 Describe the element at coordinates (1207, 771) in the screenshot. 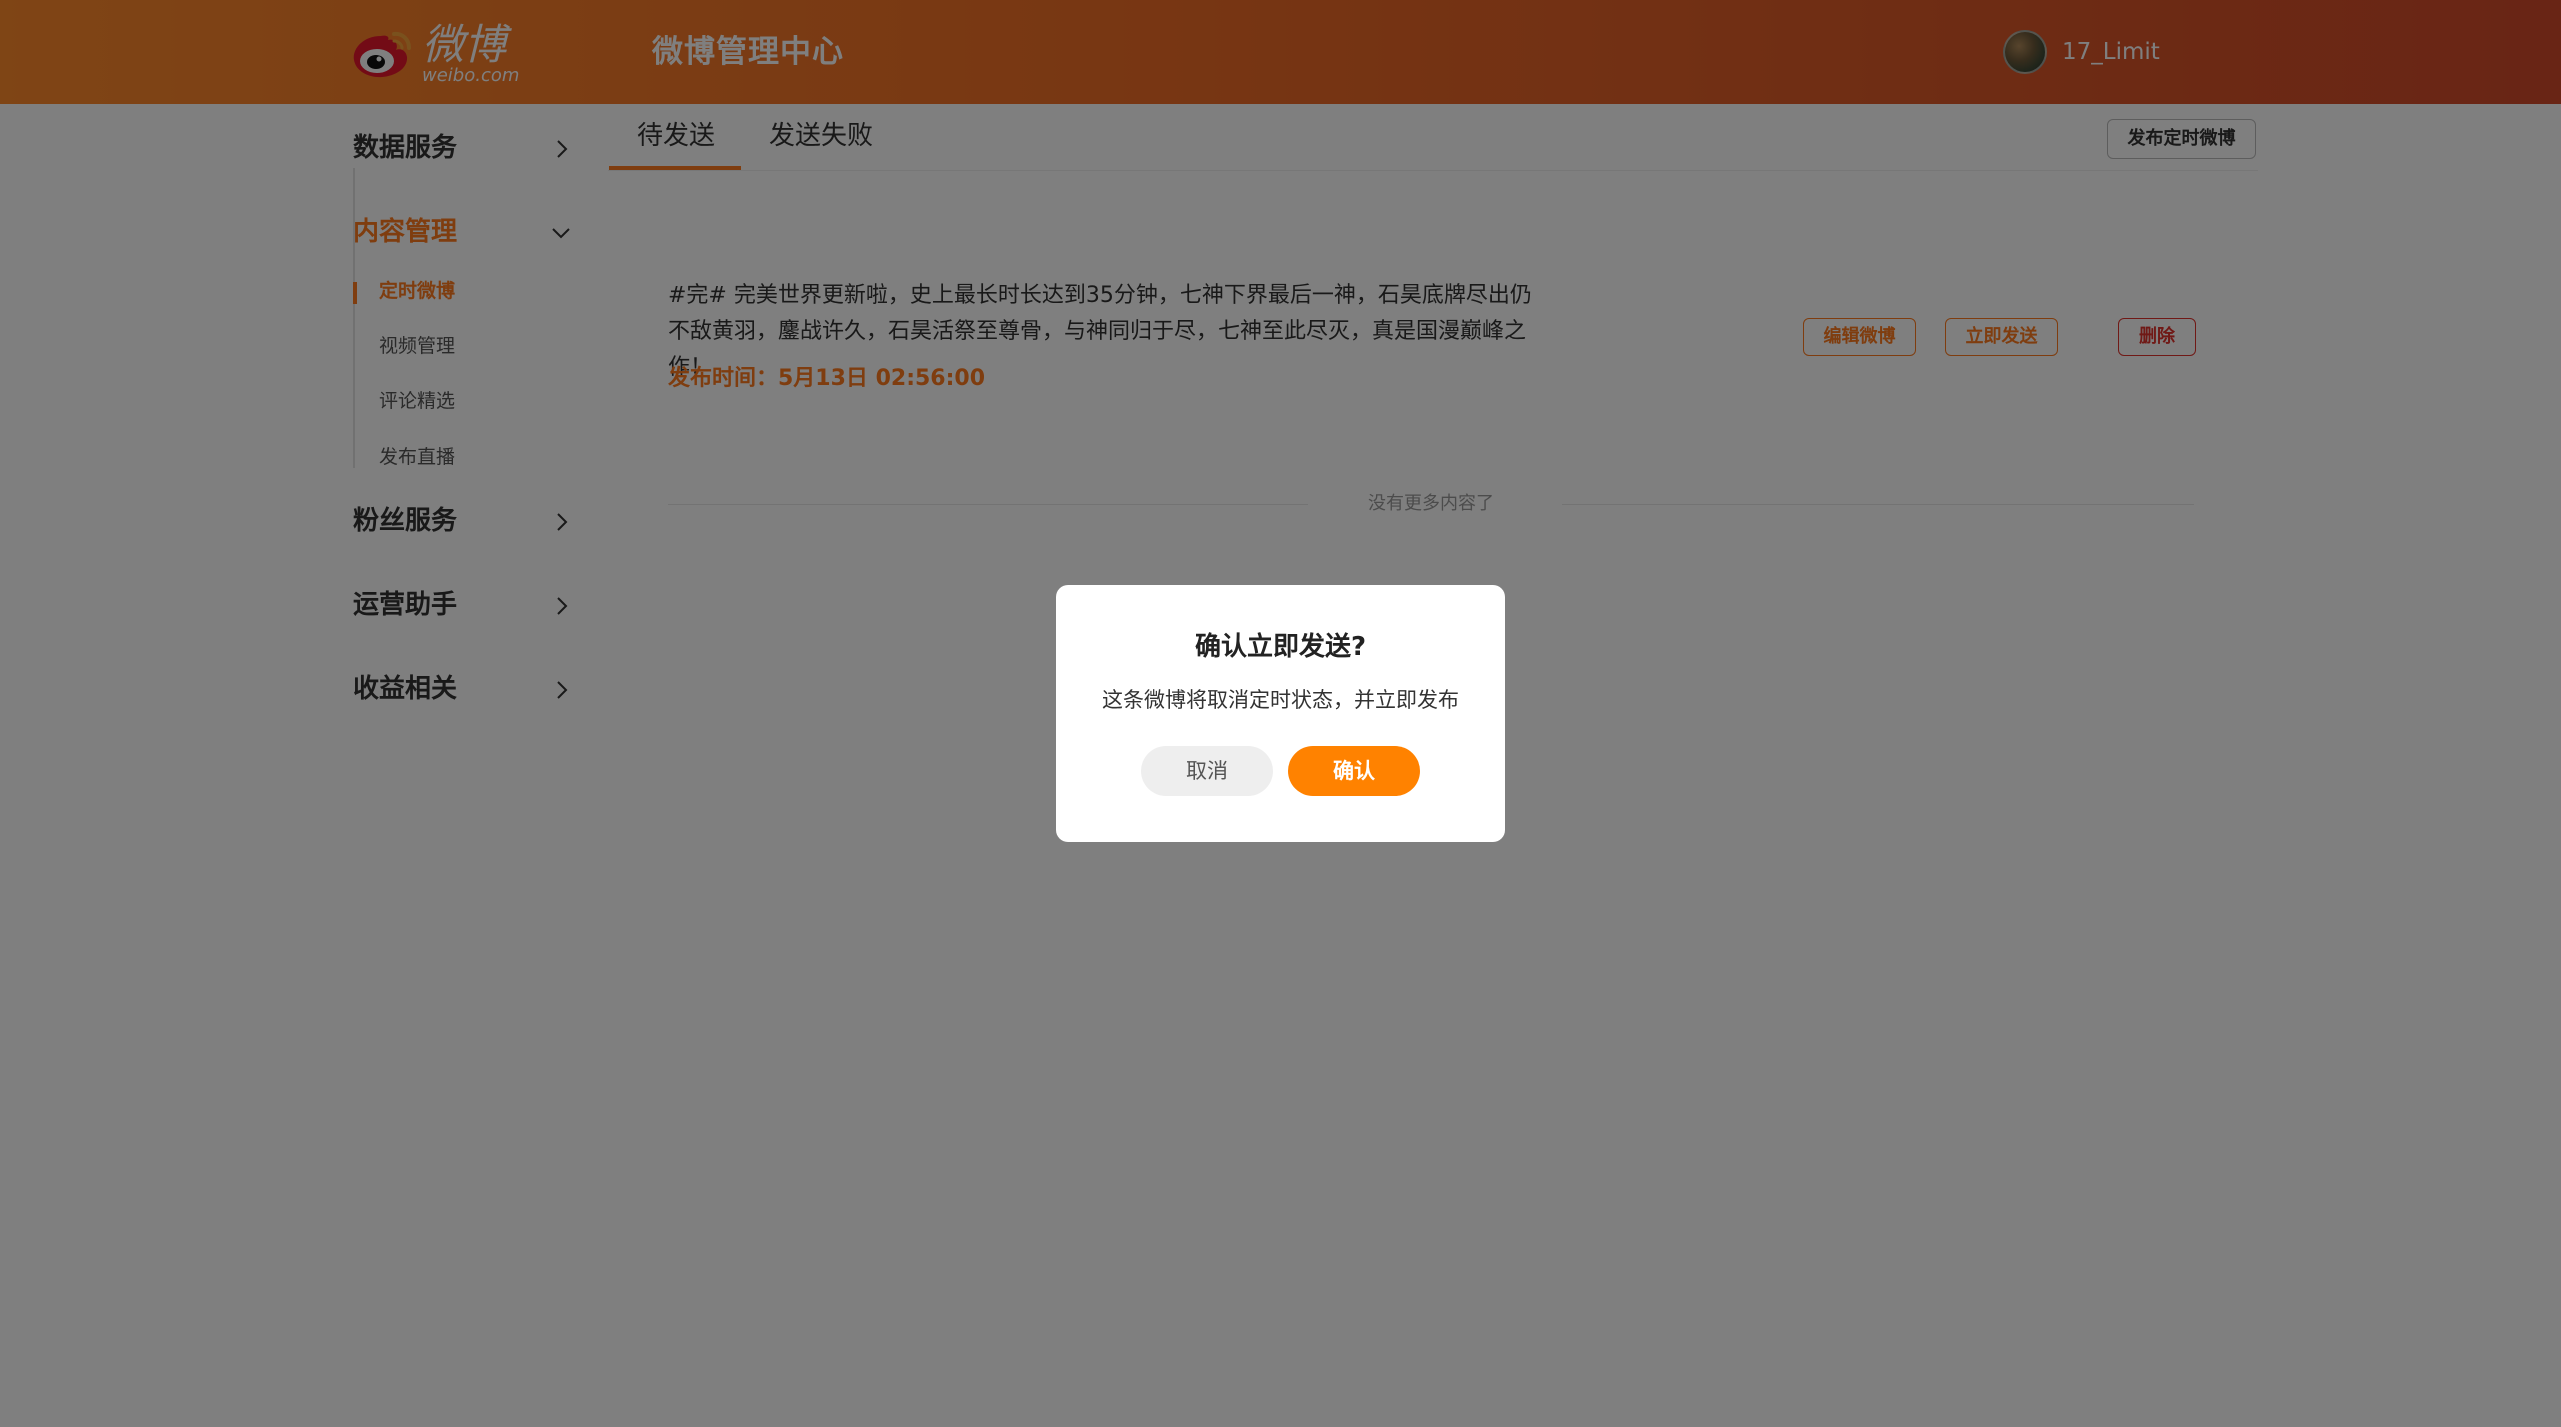

I see `cancel-button: 取消` at that location.